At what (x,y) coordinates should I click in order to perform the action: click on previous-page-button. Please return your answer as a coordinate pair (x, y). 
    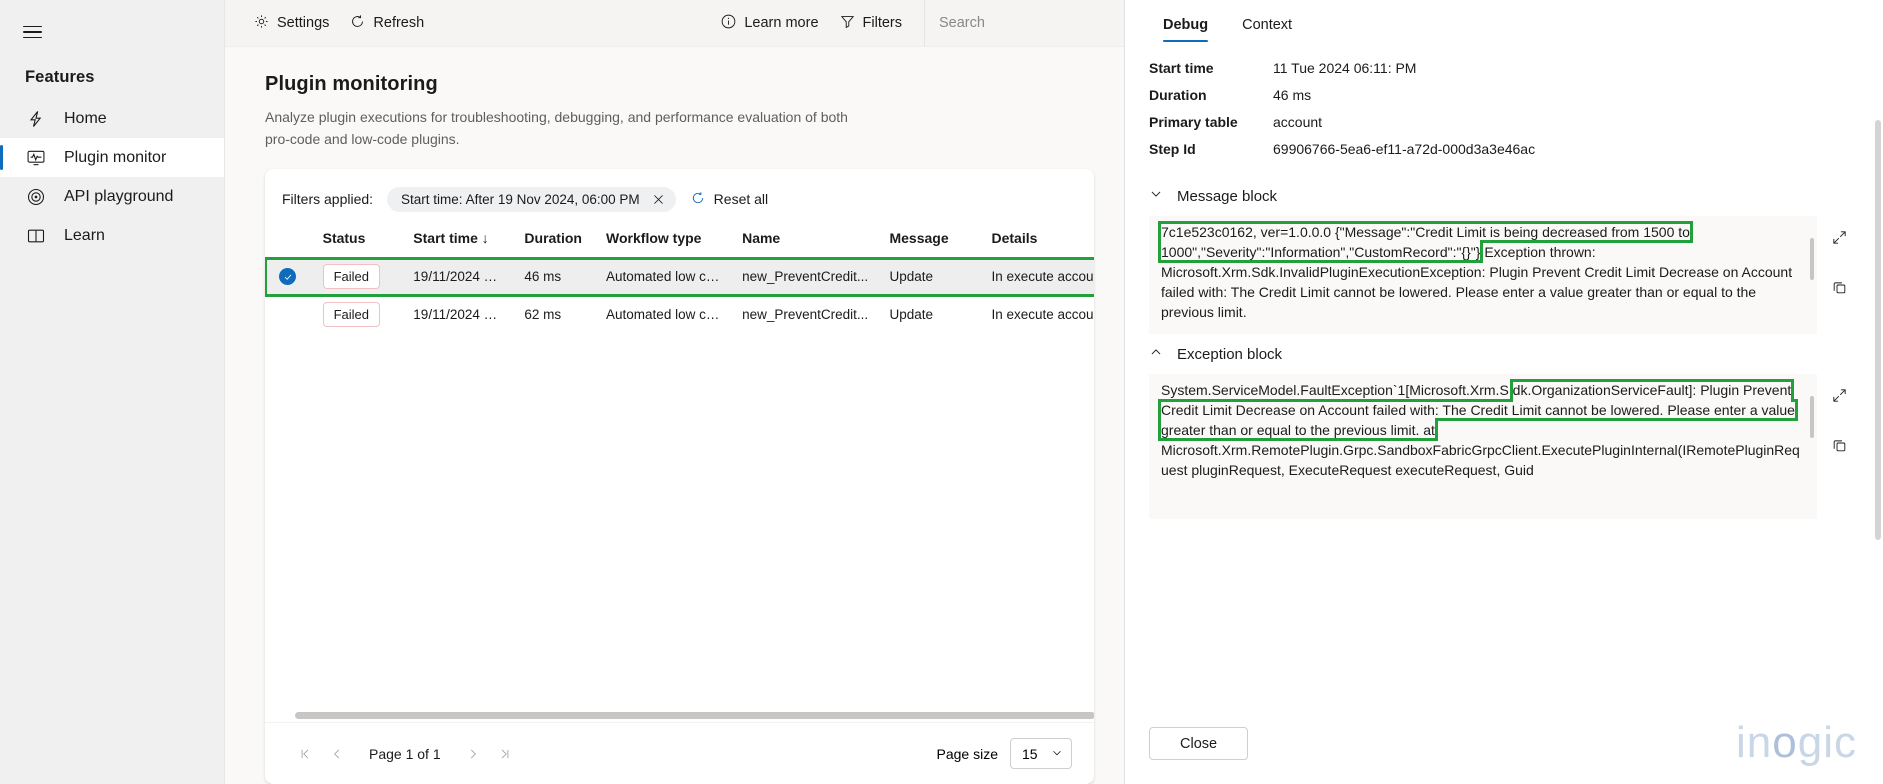
    Looking at the image, I should click on (337, 754).